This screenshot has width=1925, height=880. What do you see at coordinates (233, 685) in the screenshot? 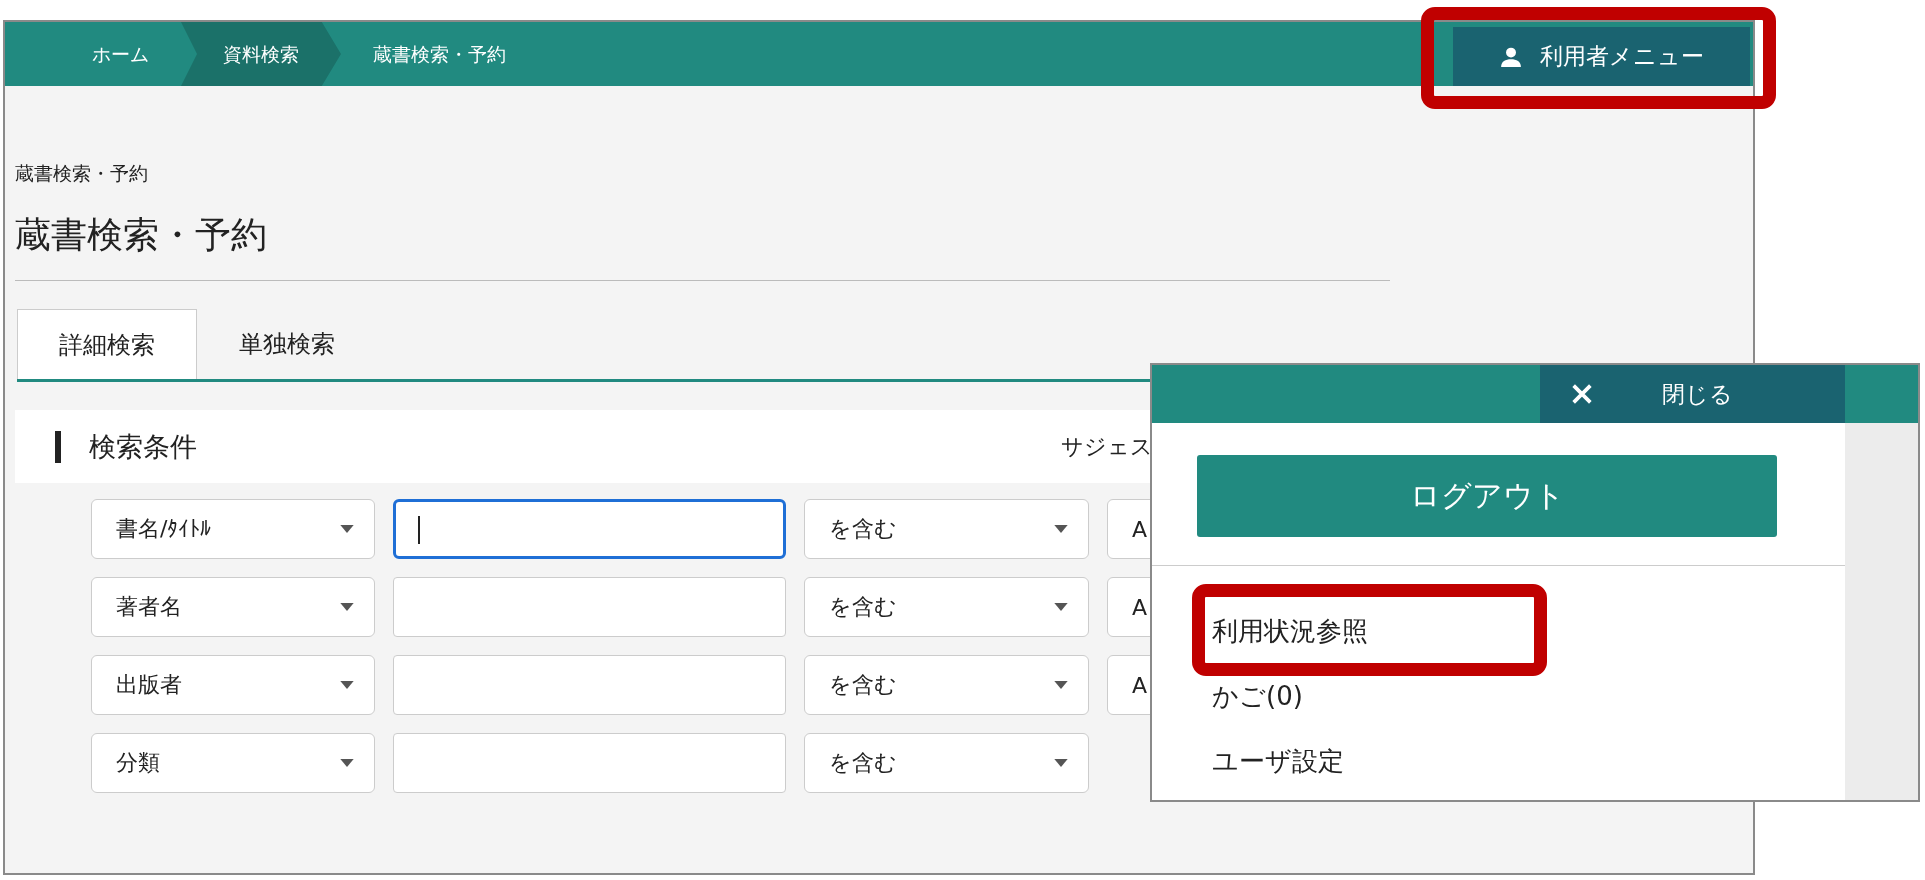
I see `field-select: 出版者` at bounding box center [233, 685].